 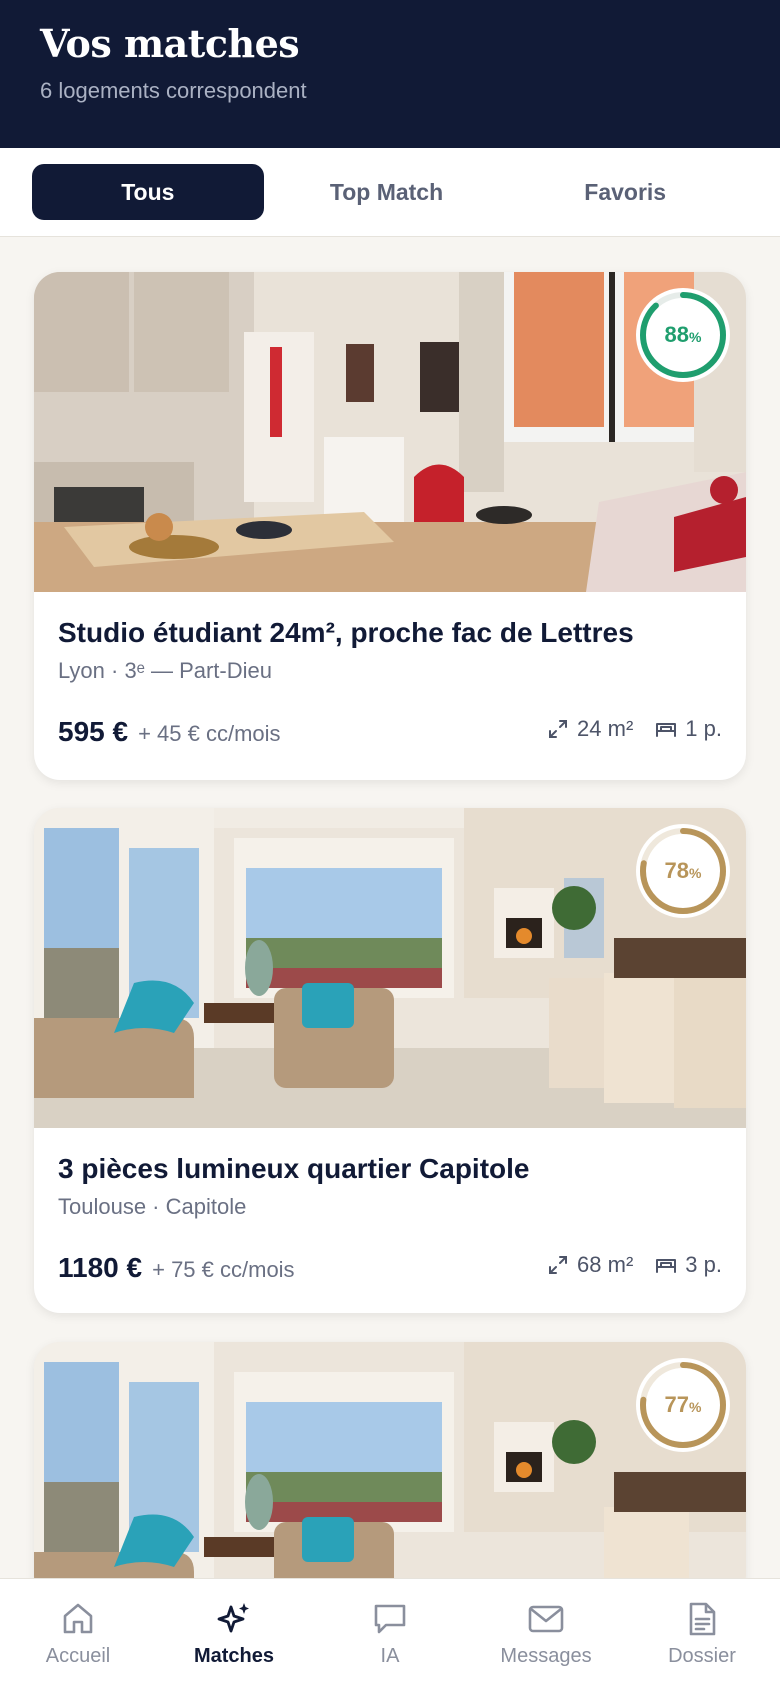 What do you see at coordinates (390, 1619) in the screenshot?
I see `chat-bubble-icon` at bounding box center [390, 1619].